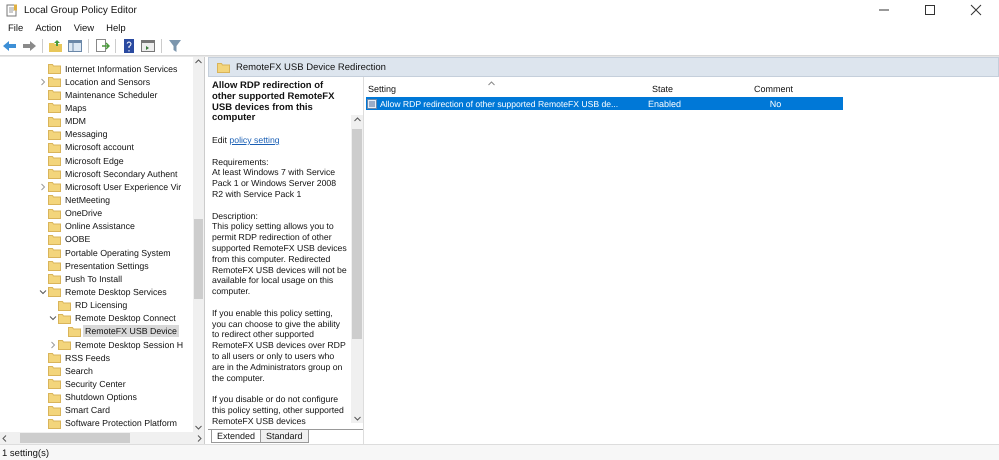 The height and width of the screenshot is (460, 999). I want to click on tree-item: RSS Feeds, so click(87, 358).